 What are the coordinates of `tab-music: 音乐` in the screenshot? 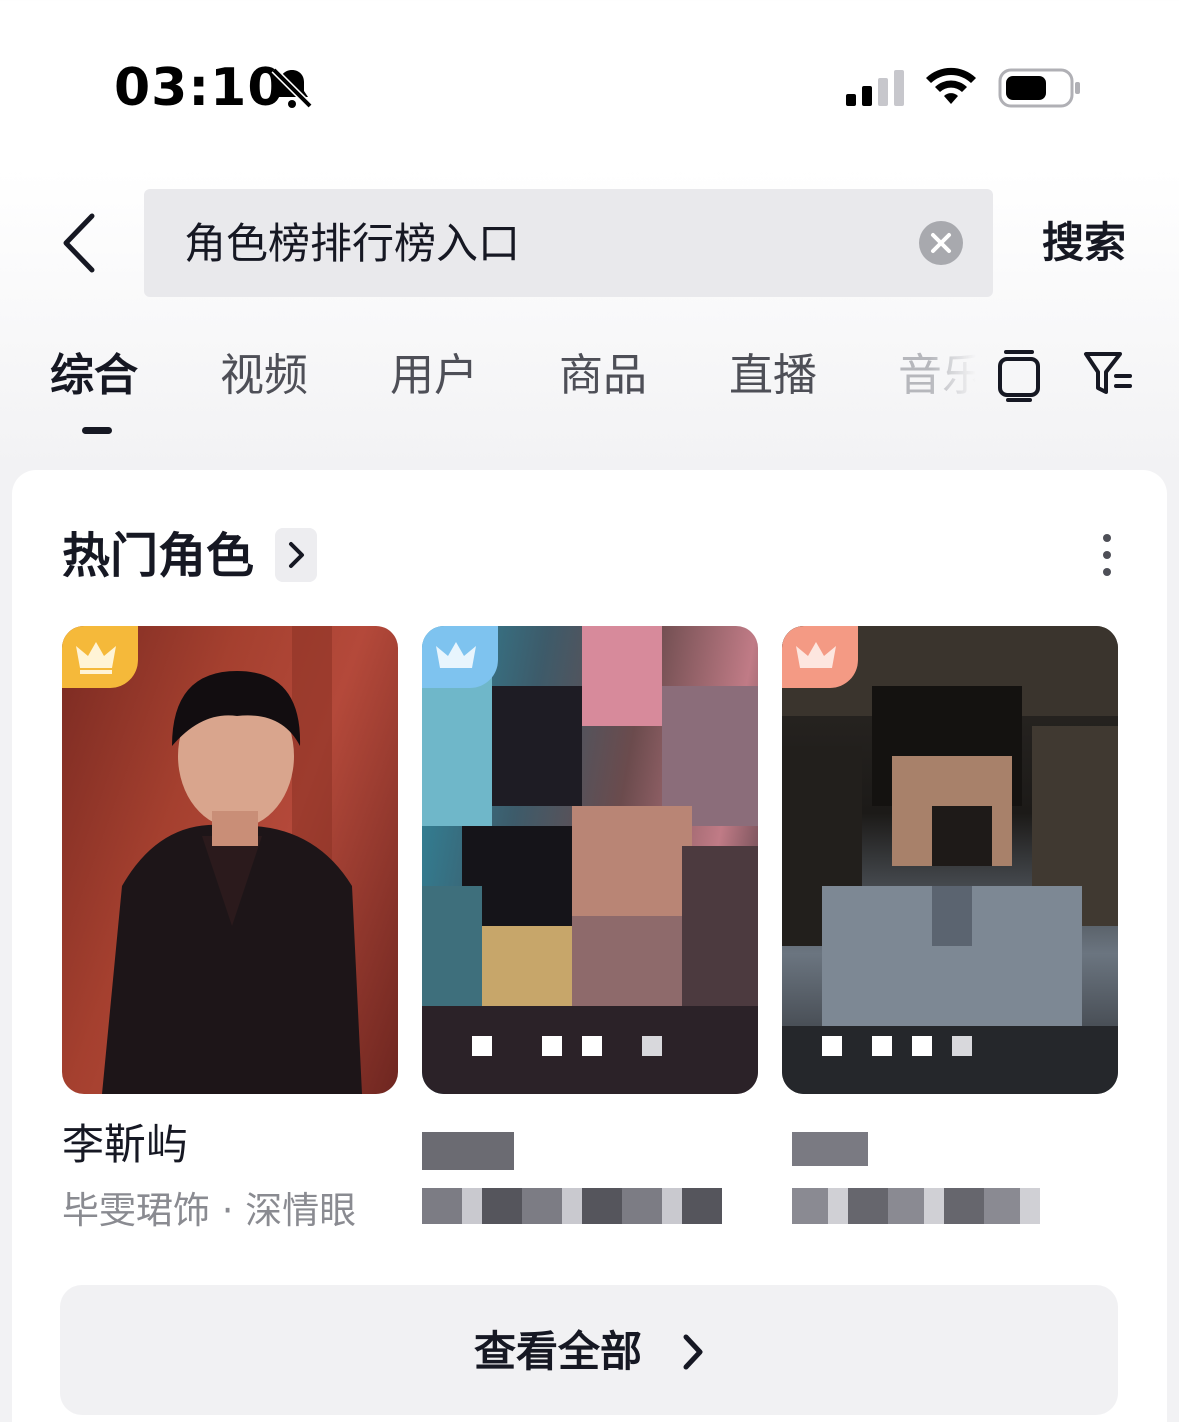 It's located at (937, 376).